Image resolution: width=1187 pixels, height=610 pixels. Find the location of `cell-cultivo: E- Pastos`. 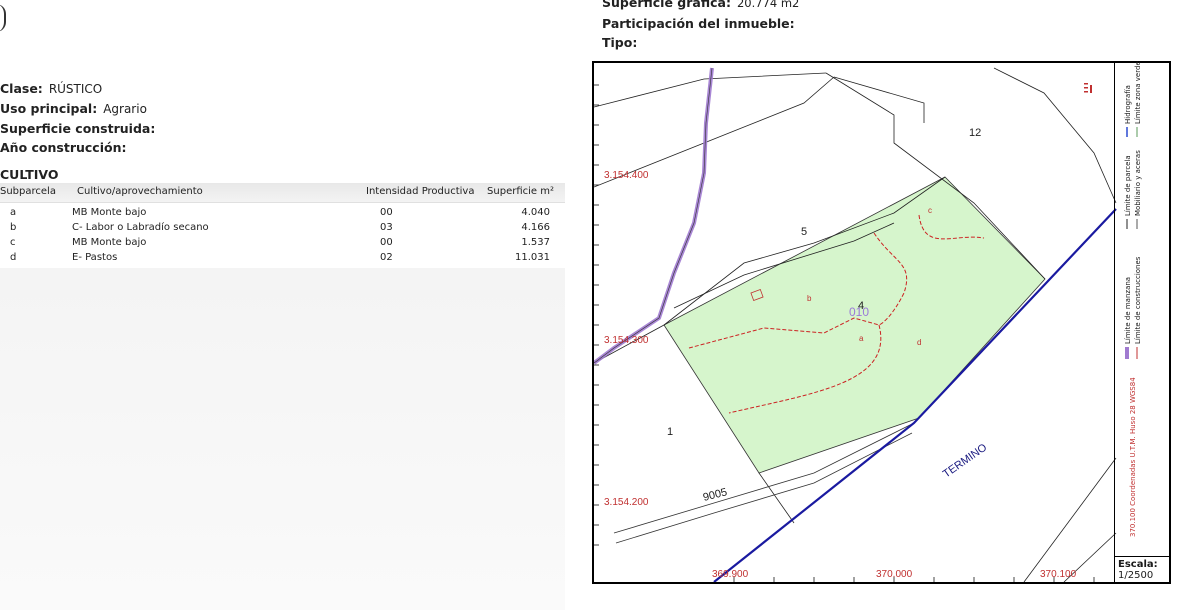

cell-cultivo: E- Pastos is located at coordinates (95, 257).